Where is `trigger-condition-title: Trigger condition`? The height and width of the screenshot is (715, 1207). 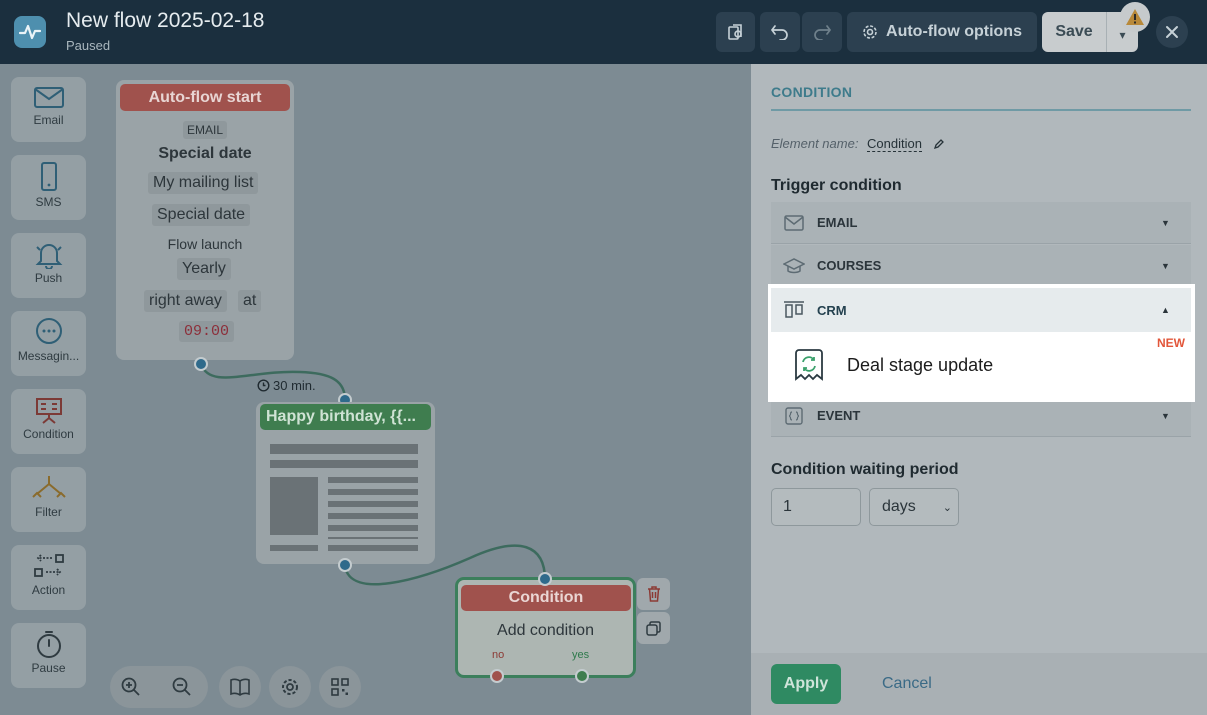 trigger-condition-title: Trigger condition is located at coordinates (836, 185).